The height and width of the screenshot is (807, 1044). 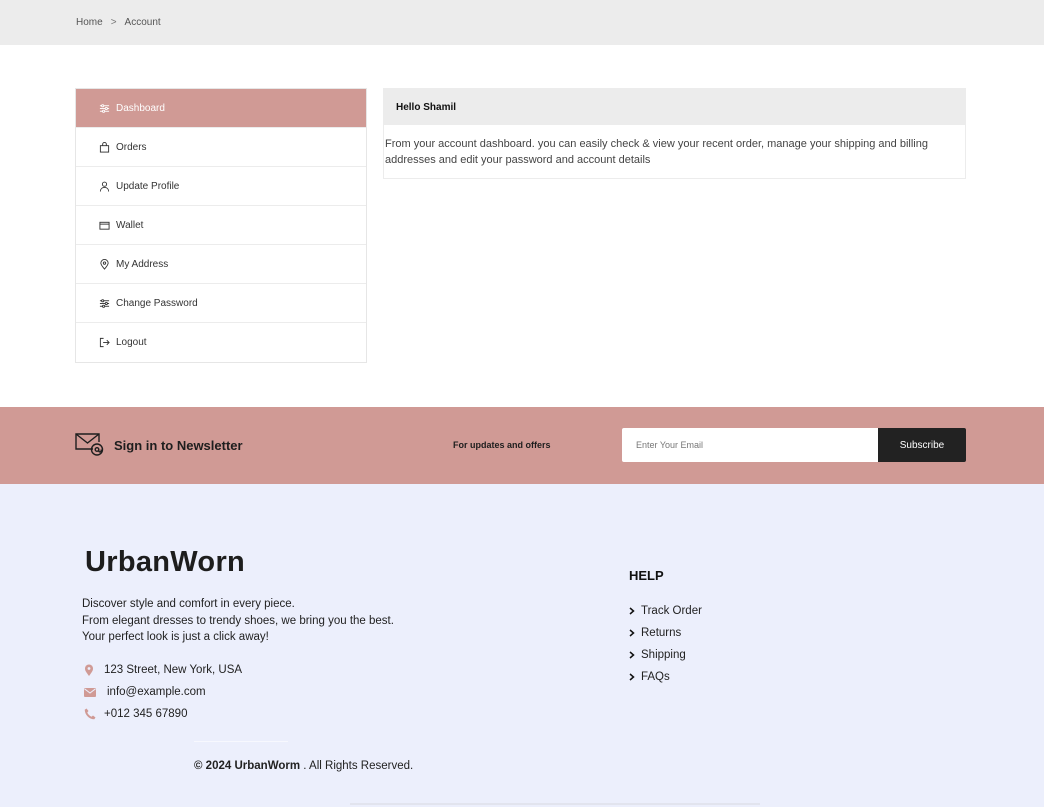 What do you see at coordinates (104, 186) in the screenshot?
I see `user-icon` at bounding box center [104, 186].